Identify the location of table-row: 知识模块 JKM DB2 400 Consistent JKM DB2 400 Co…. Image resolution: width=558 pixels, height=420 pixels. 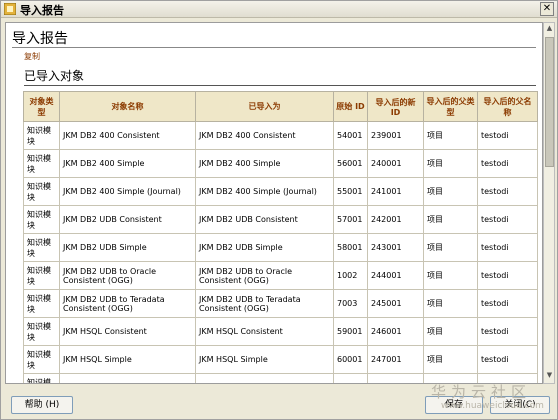
(280, 135).